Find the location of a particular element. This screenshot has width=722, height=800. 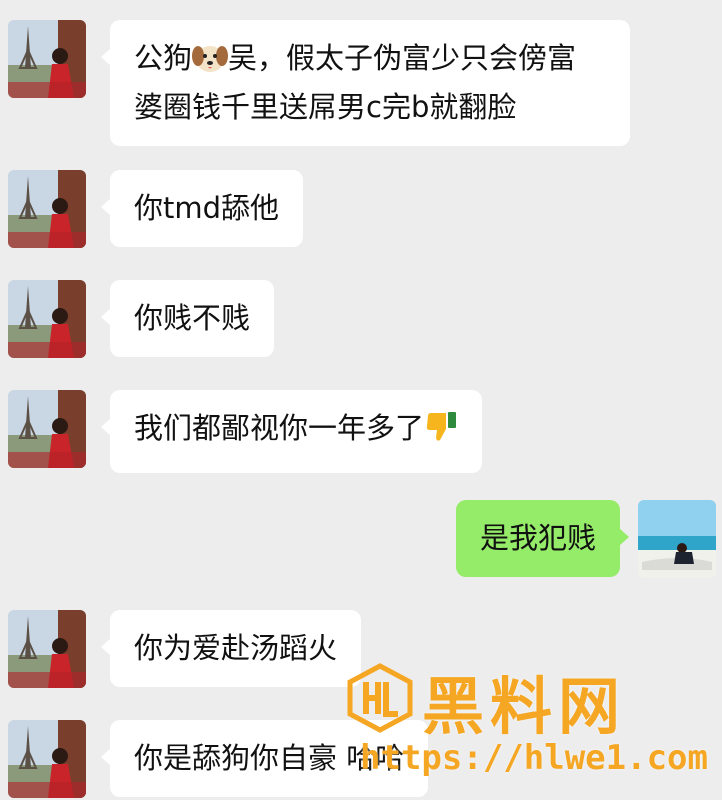

message-text: 我们都鄙视你一年多了 is located at coordinates (279, 428).